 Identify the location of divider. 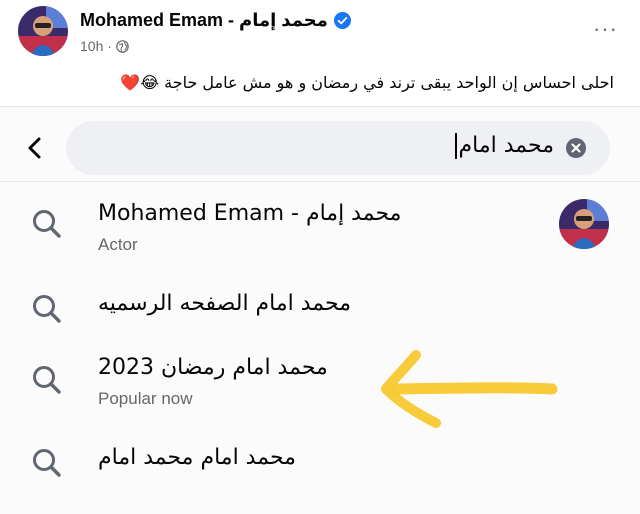
(320, 181).